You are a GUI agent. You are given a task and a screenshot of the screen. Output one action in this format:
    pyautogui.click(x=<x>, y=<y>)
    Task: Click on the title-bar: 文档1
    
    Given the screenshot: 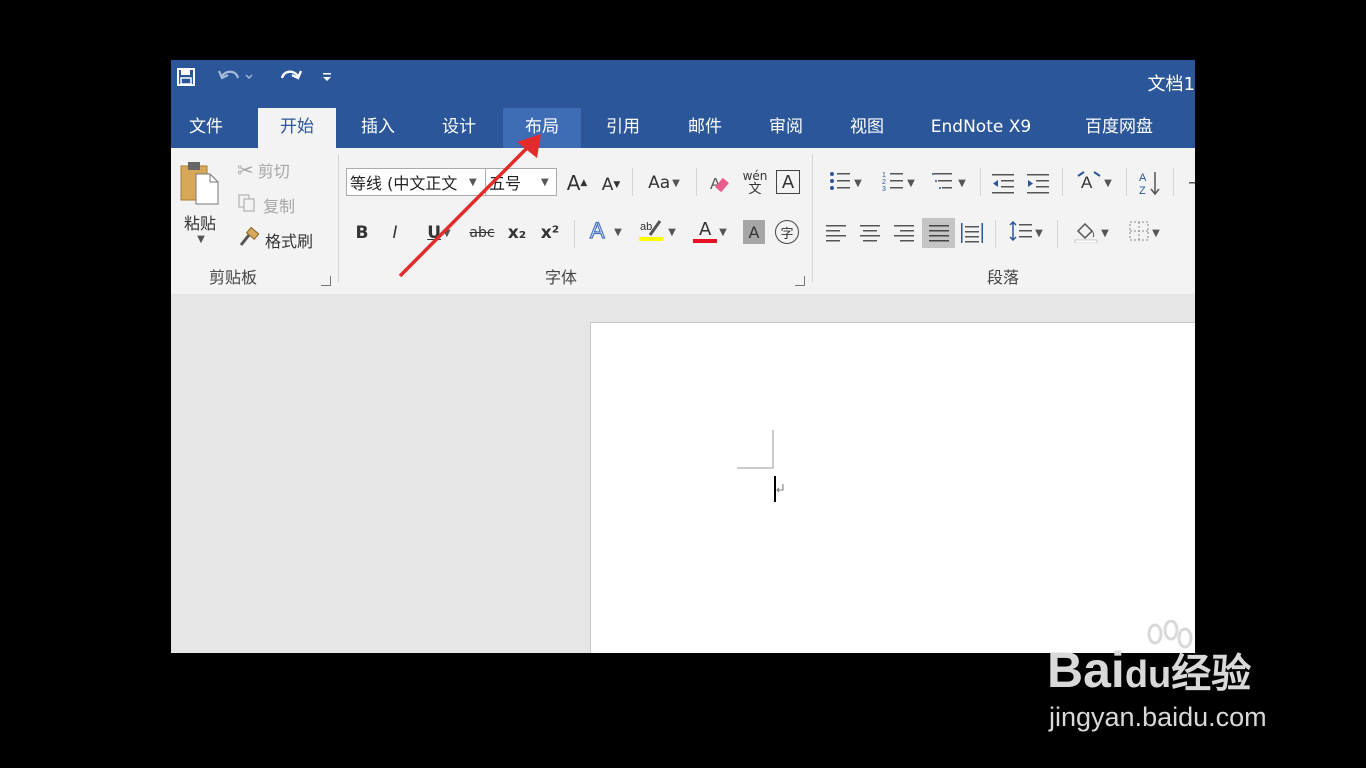 What is the action you would take?
    pyautogui.click(x=683, y=84)
    